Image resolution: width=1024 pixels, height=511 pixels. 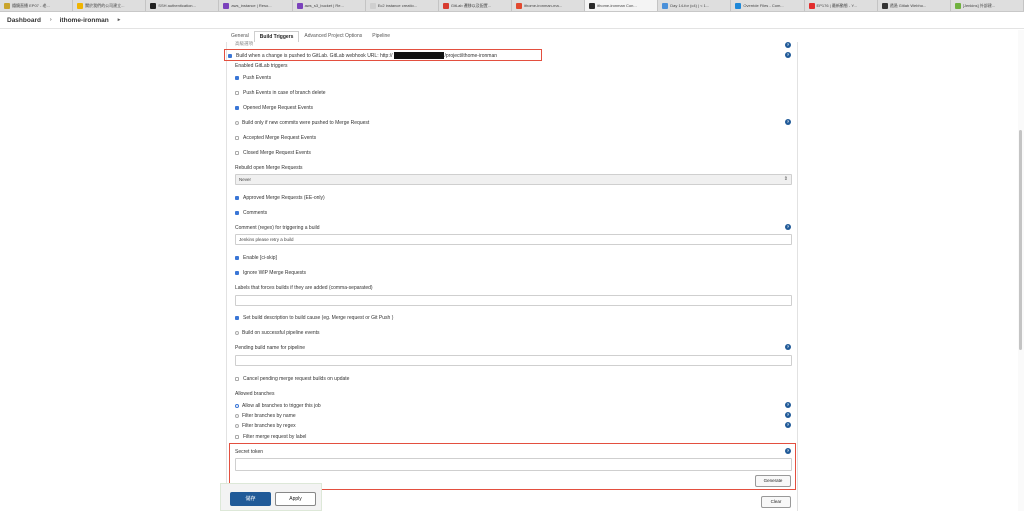 What do you see at coordinates (281, 406) in the screenshot?
I see `allow-all-branches-label: Allow all branches to trigger this job` at bounding box center [281, 406].